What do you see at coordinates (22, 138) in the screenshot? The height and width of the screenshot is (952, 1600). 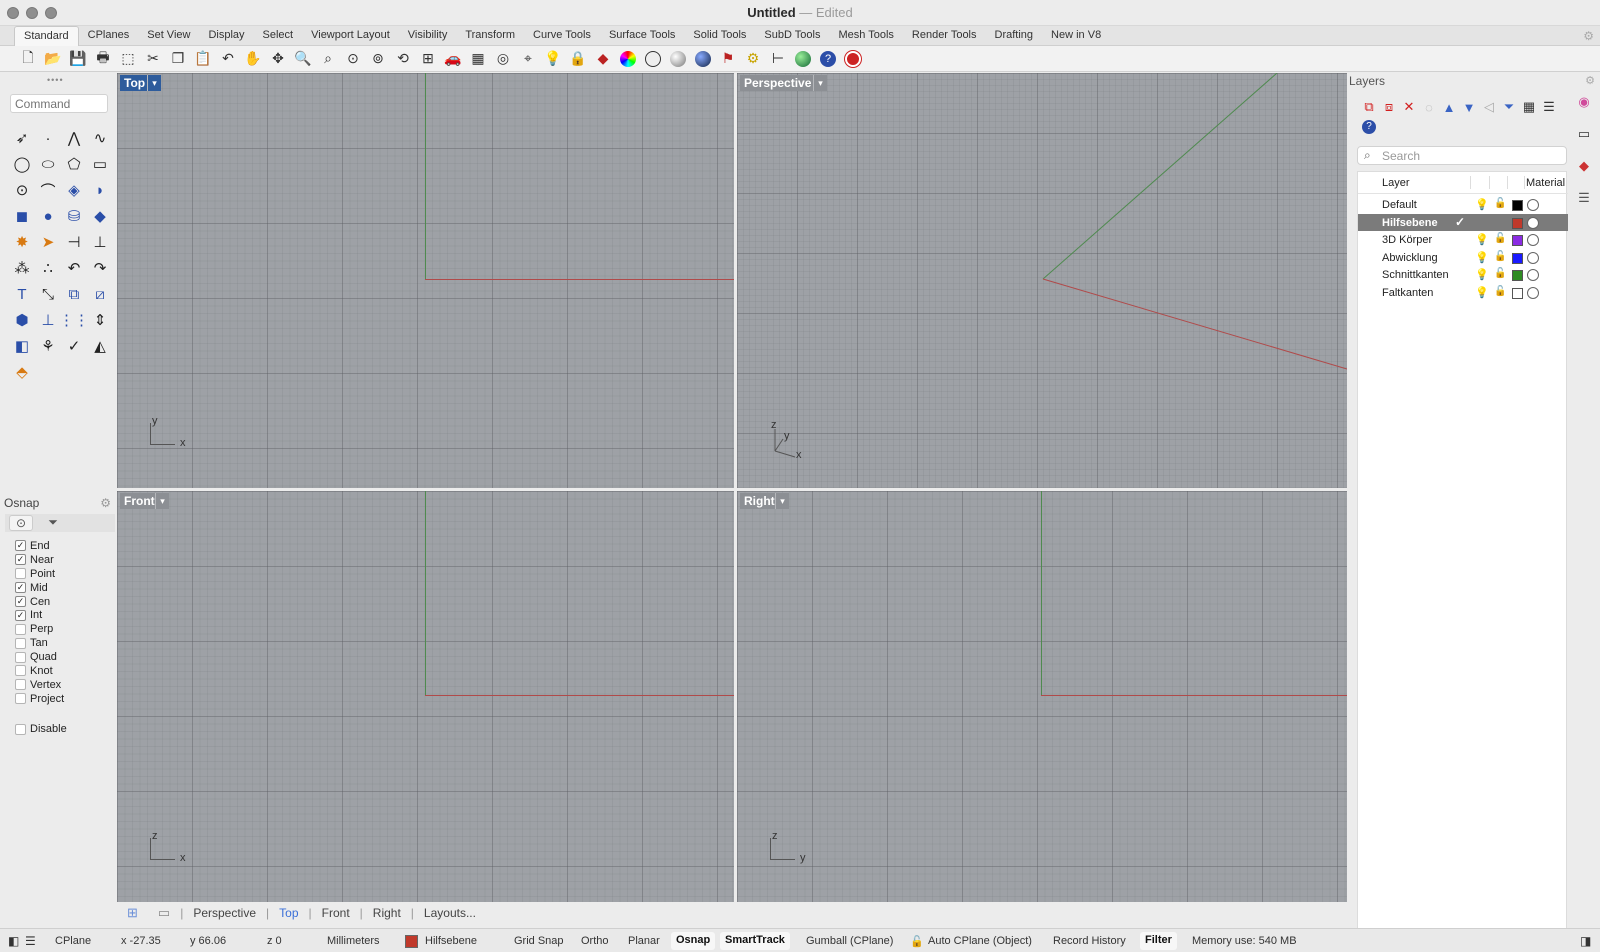 I see `select-arrow-icon: ➶` at bounding box center [22, 138].